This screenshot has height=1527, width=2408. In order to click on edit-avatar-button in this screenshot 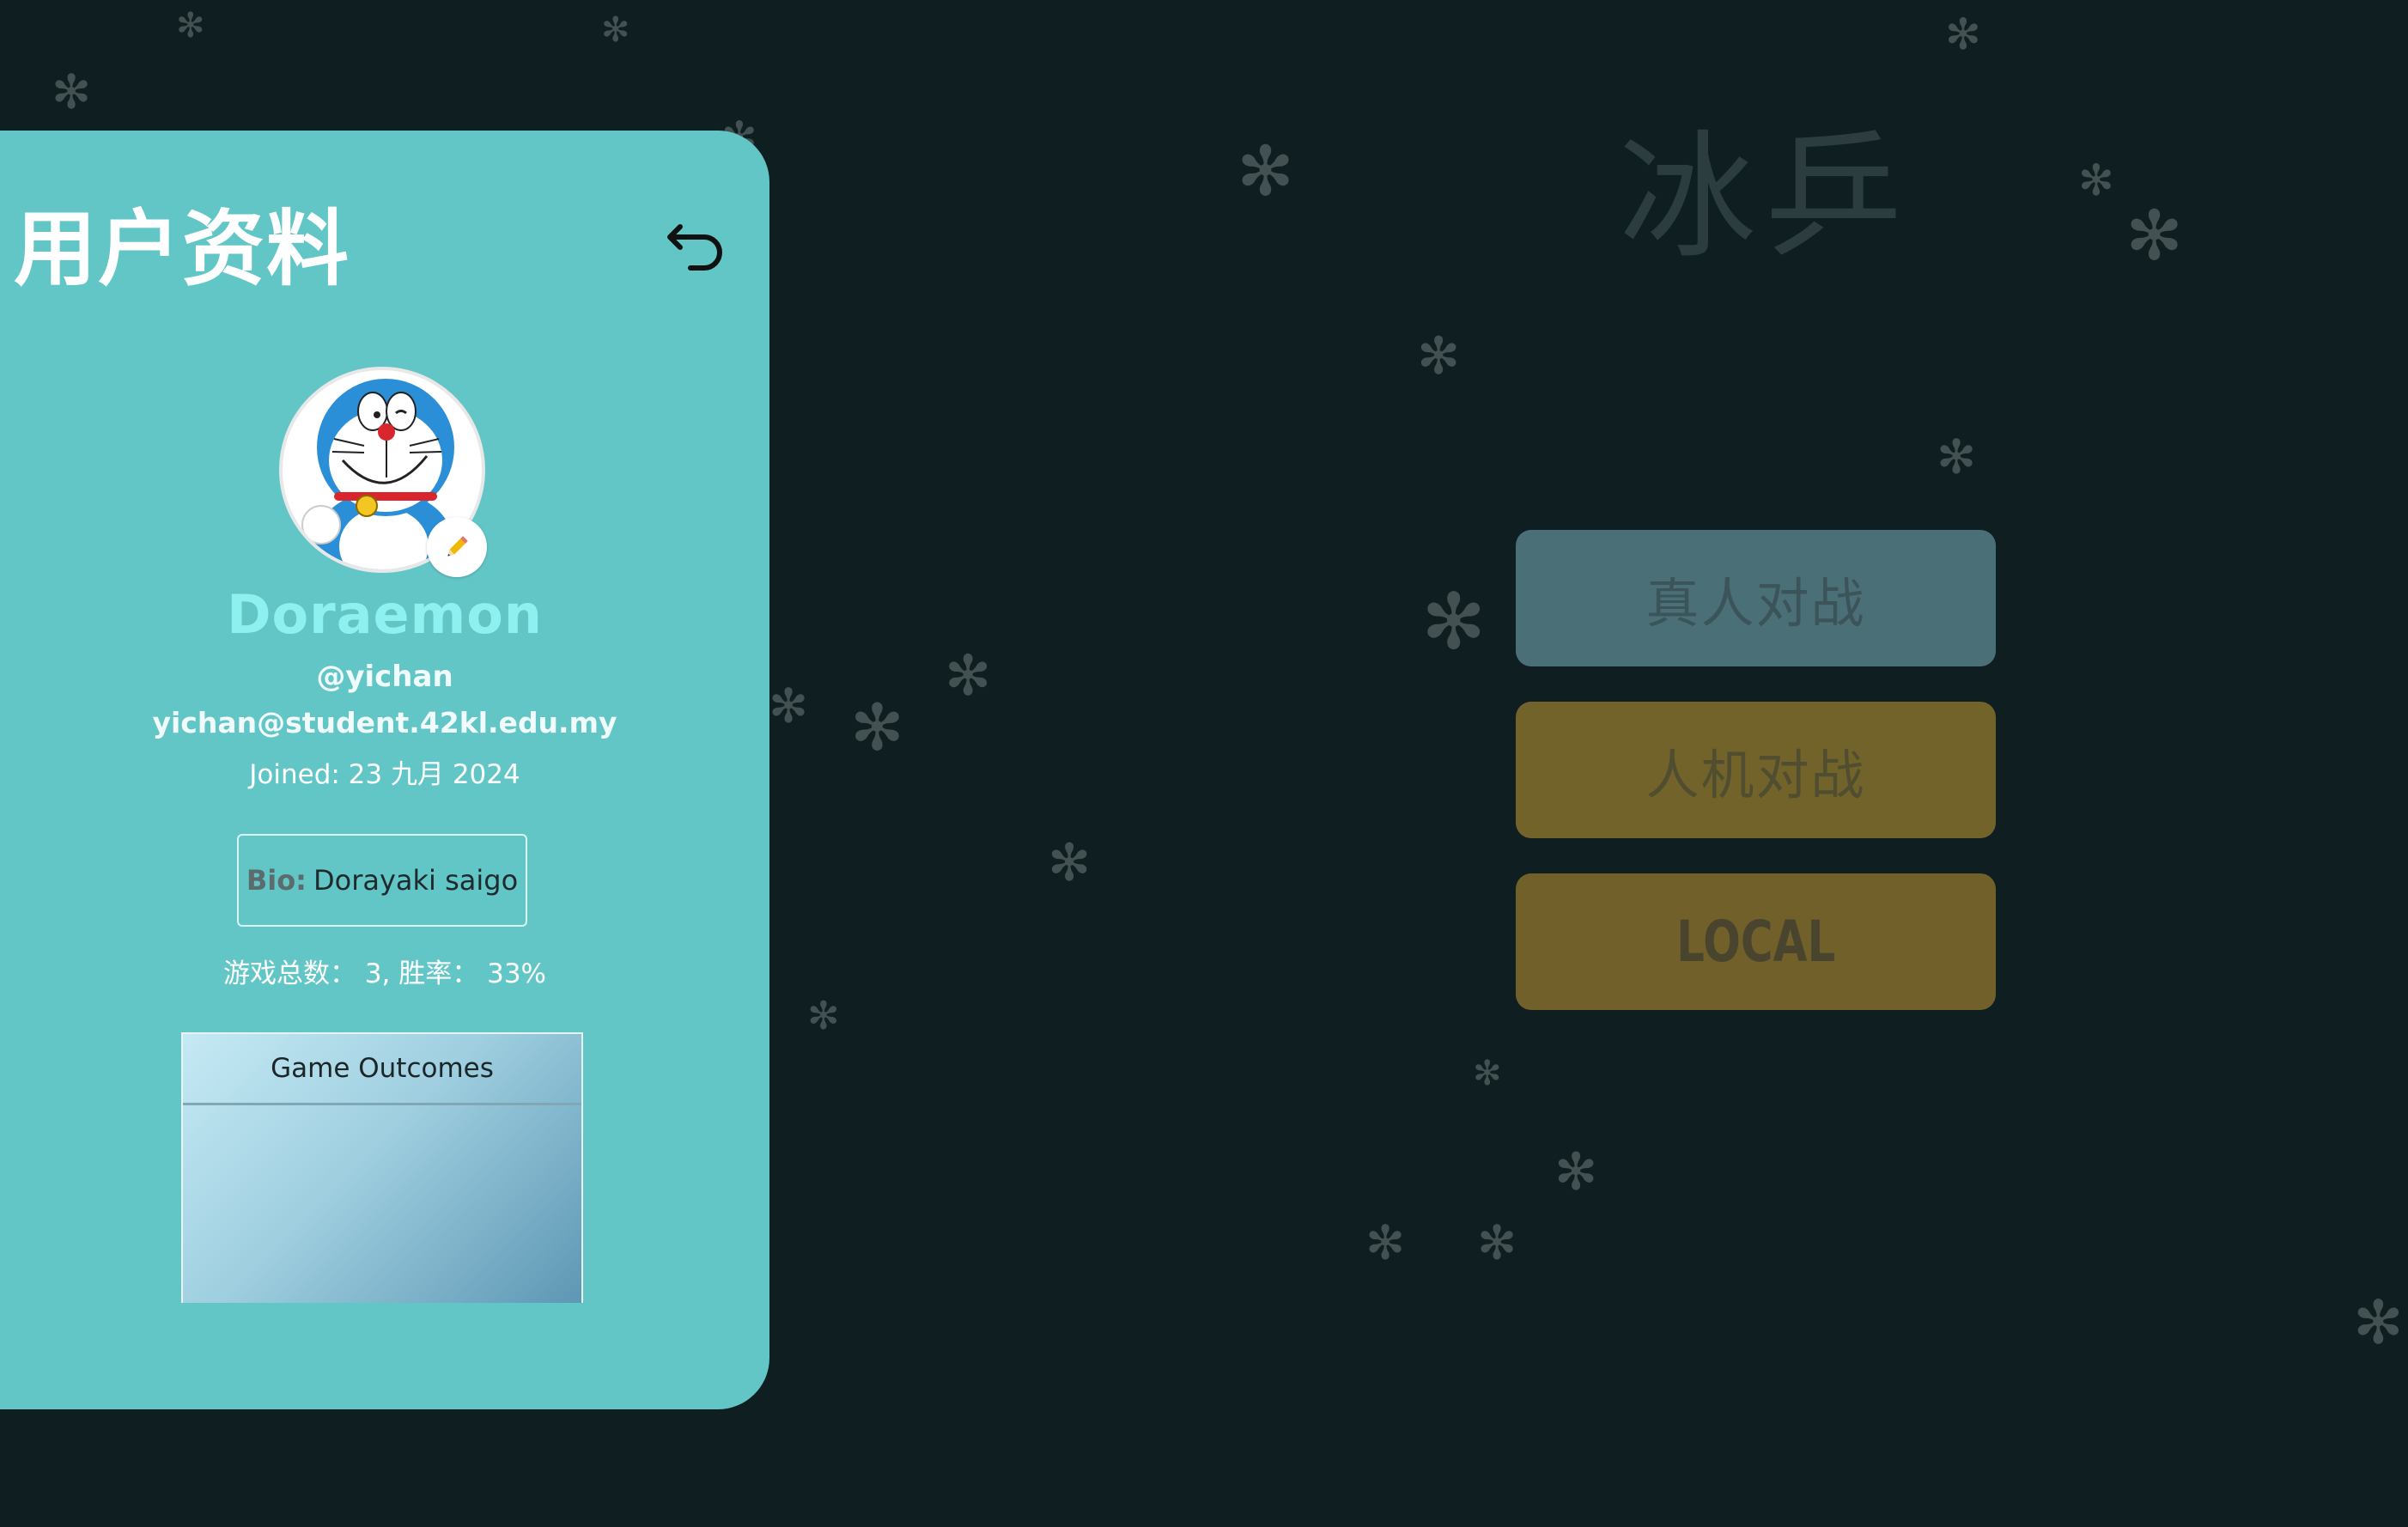, I will do `click(457, 547)`.